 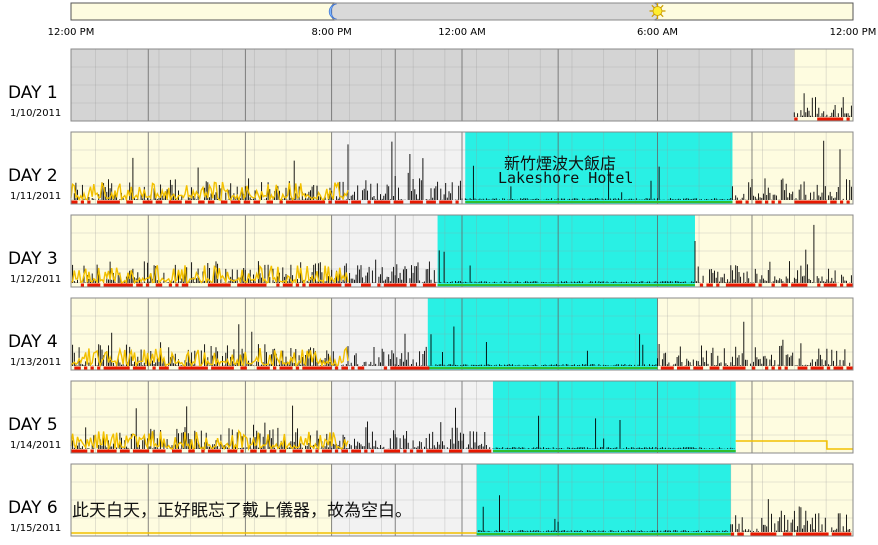 What do you see at coordinates (36, 113) in the screenshot?
I see `date-label: 1/10/2011` at bounding box center [36, 113].